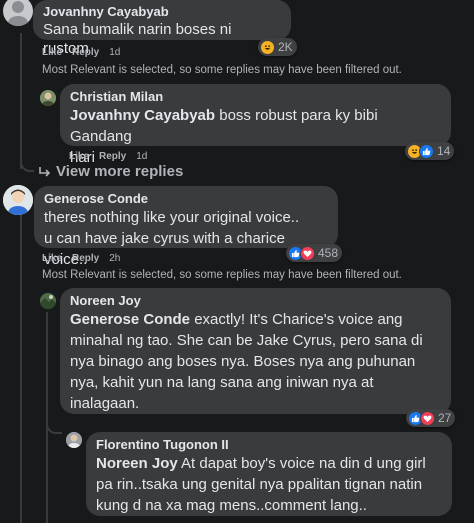  I want to click on reaction-summary: 27, so click(431, 418).